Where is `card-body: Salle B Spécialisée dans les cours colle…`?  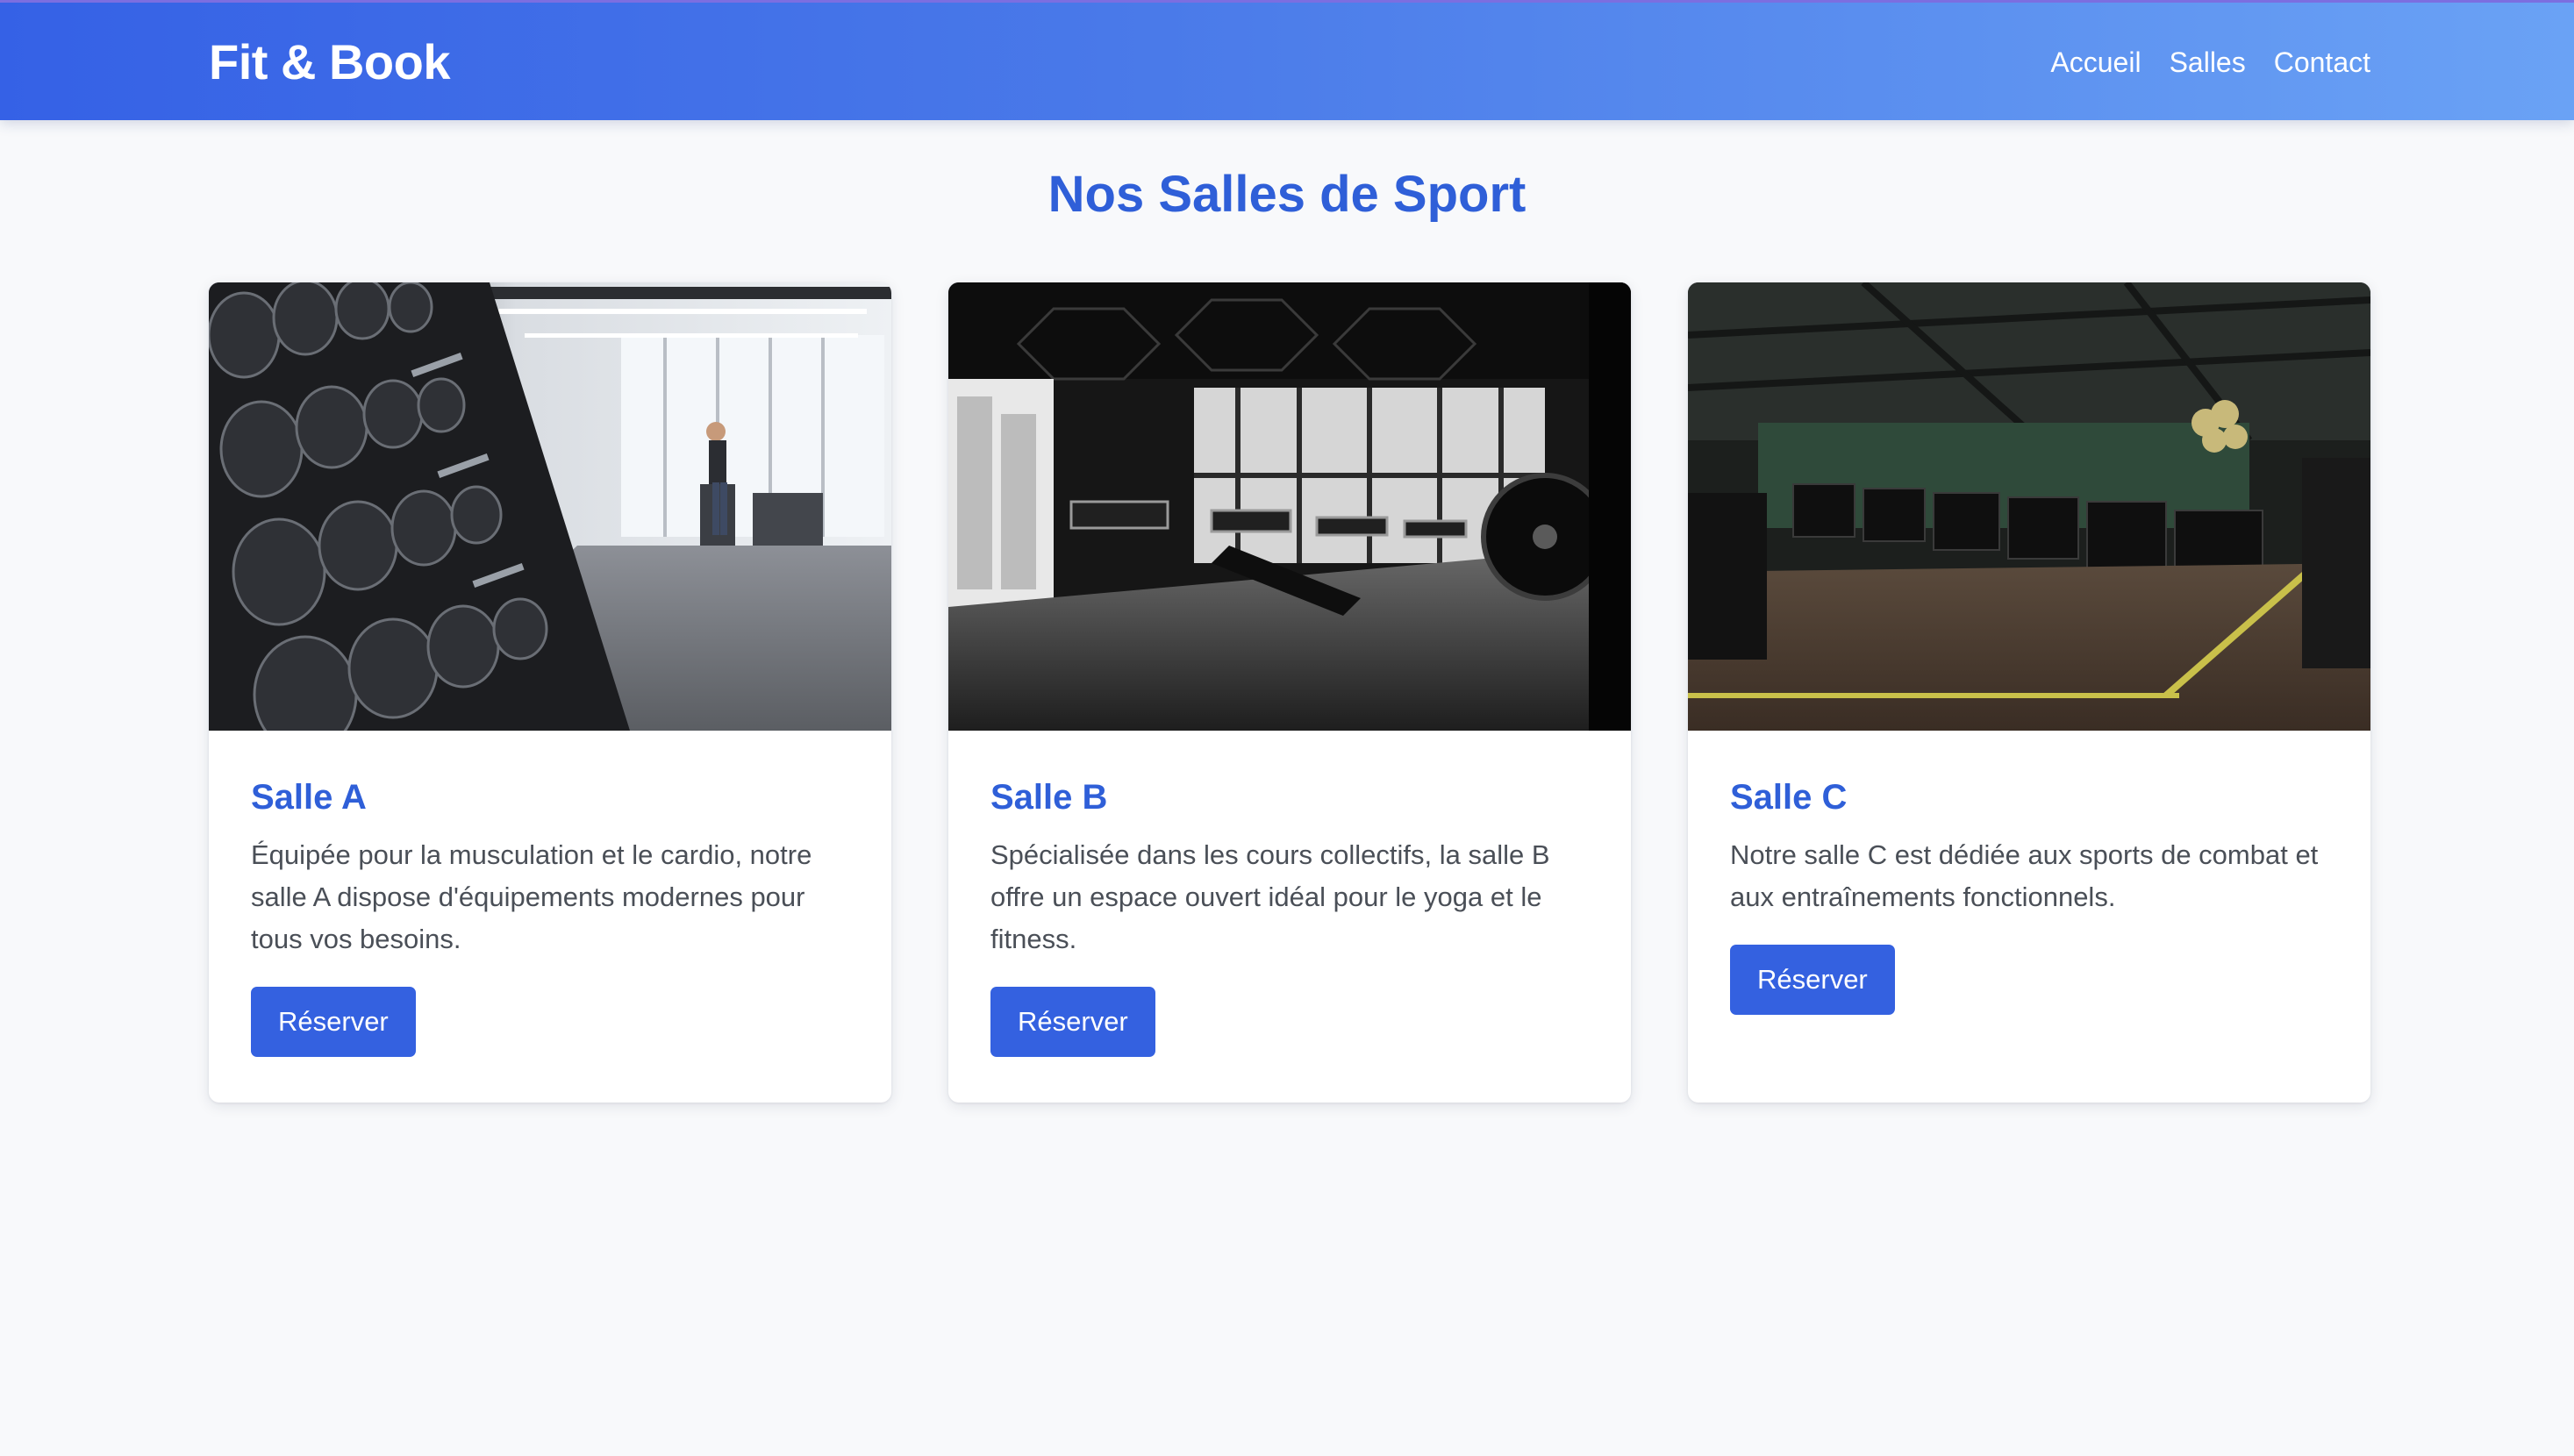
card-body: Salle B Spécialisée dans les cours colle… is located at coordinates (1293, 916).